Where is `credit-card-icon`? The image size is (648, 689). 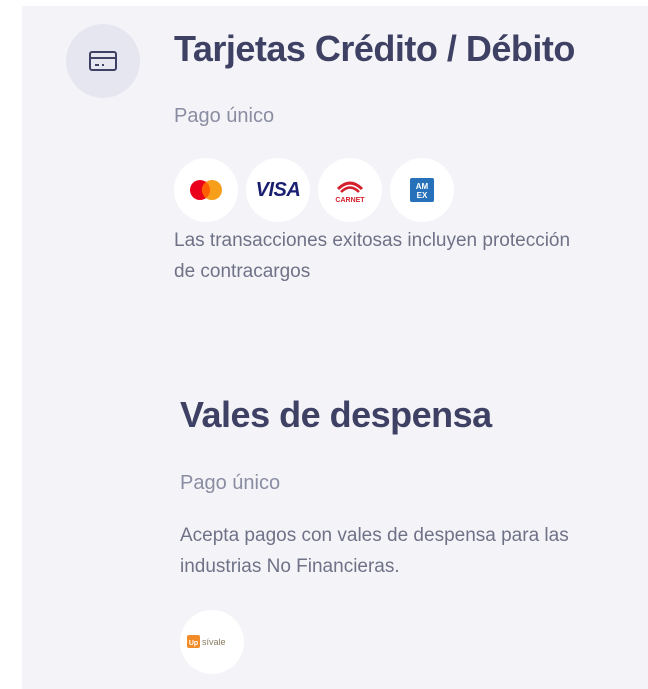 credit-card-icon is located at coordinates (103, 61).